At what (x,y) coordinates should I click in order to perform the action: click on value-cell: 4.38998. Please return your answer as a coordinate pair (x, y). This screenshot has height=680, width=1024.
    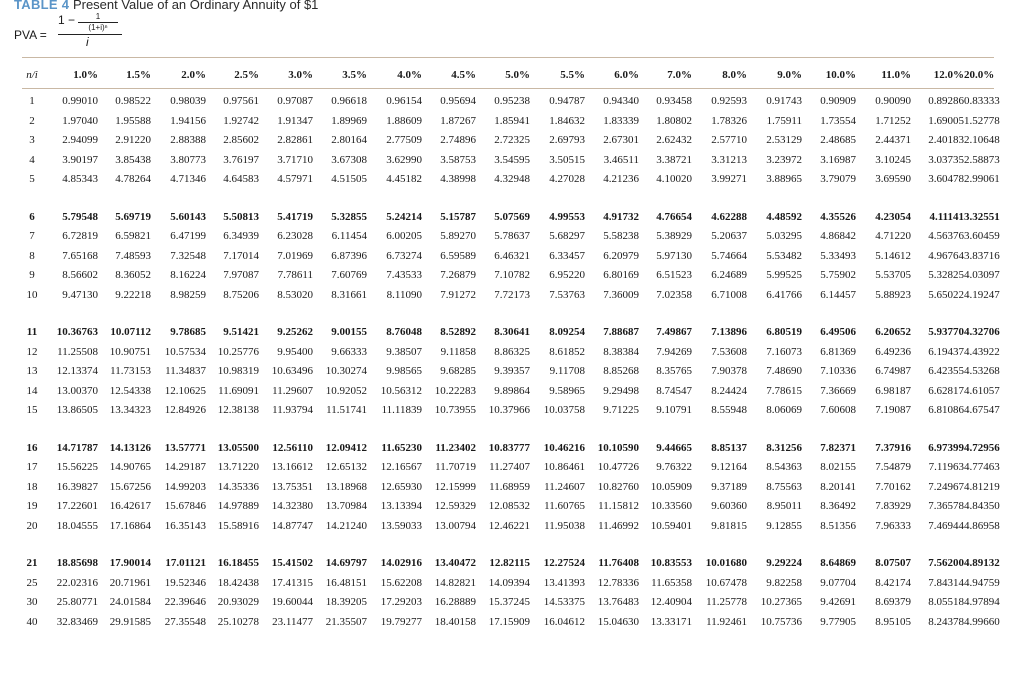
    Looking at the image, I should click on (458, 179).